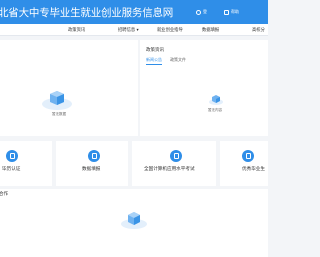 This screenshot has height=257, width=320. Describe the element at coordinates (155, 50) in the screenshot. I see `news-title: 政策资讯` at that location.